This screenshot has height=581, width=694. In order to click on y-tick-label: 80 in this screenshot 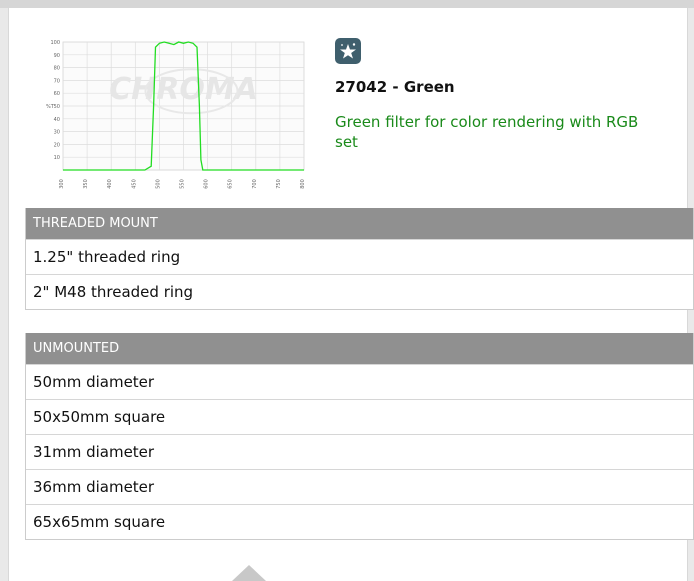, I will do `click(57, 69)`.